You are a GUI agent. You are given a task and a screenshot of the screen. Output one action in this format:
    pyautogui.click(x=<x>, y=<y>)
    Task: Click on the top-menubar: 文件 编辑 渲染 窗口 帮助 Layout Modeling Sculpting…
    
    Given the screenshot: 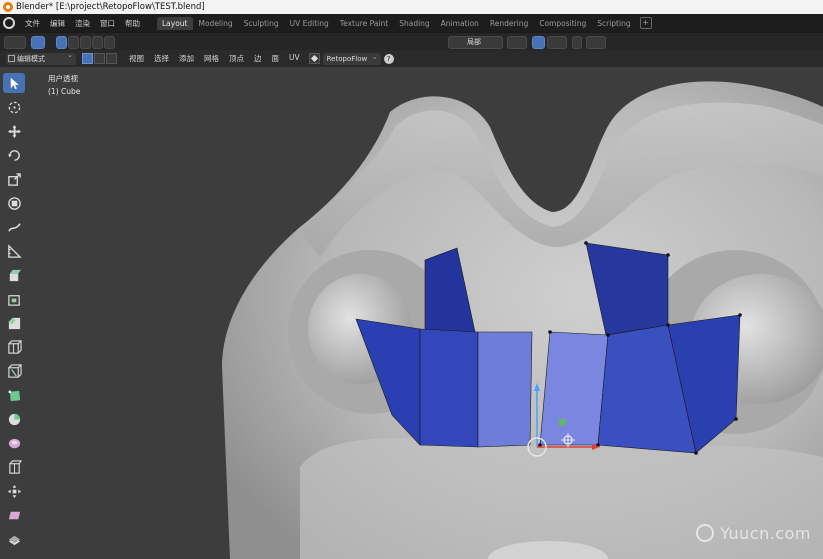 What is the action you would take?
    pyautogui.click(x=411, y=23)
    